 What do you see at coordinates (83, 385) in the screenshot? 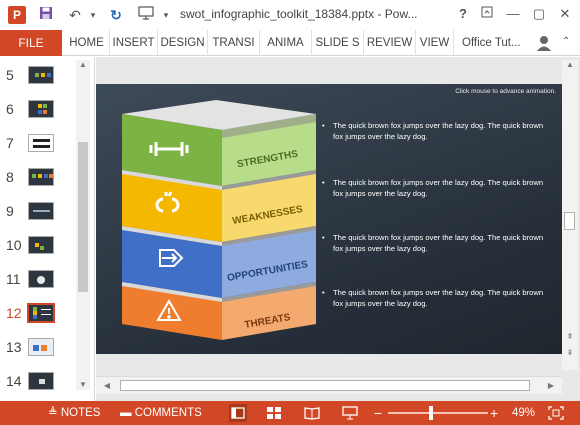
I see `scroll-down-icon: ▼` at bounding box center [83, 385].